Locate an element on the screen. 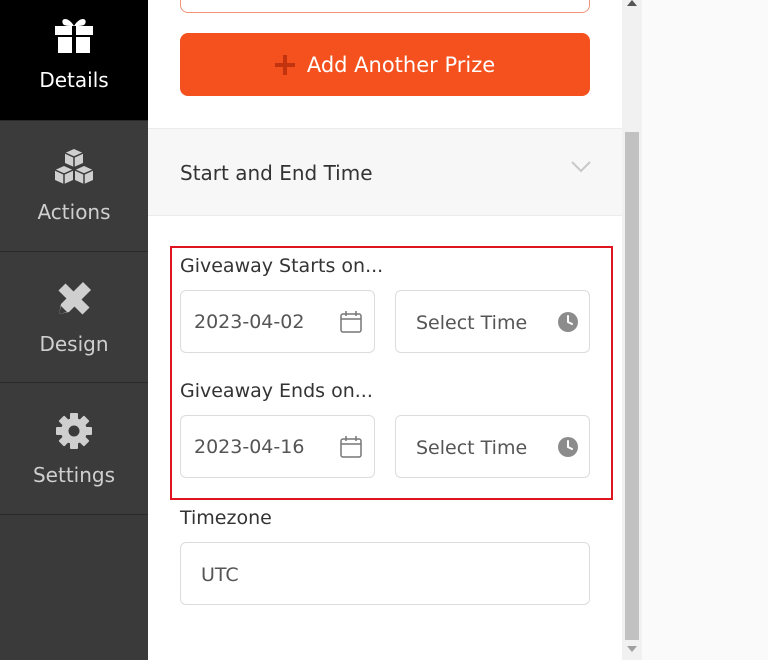  scrollbar is located at coordinates (632, 330).